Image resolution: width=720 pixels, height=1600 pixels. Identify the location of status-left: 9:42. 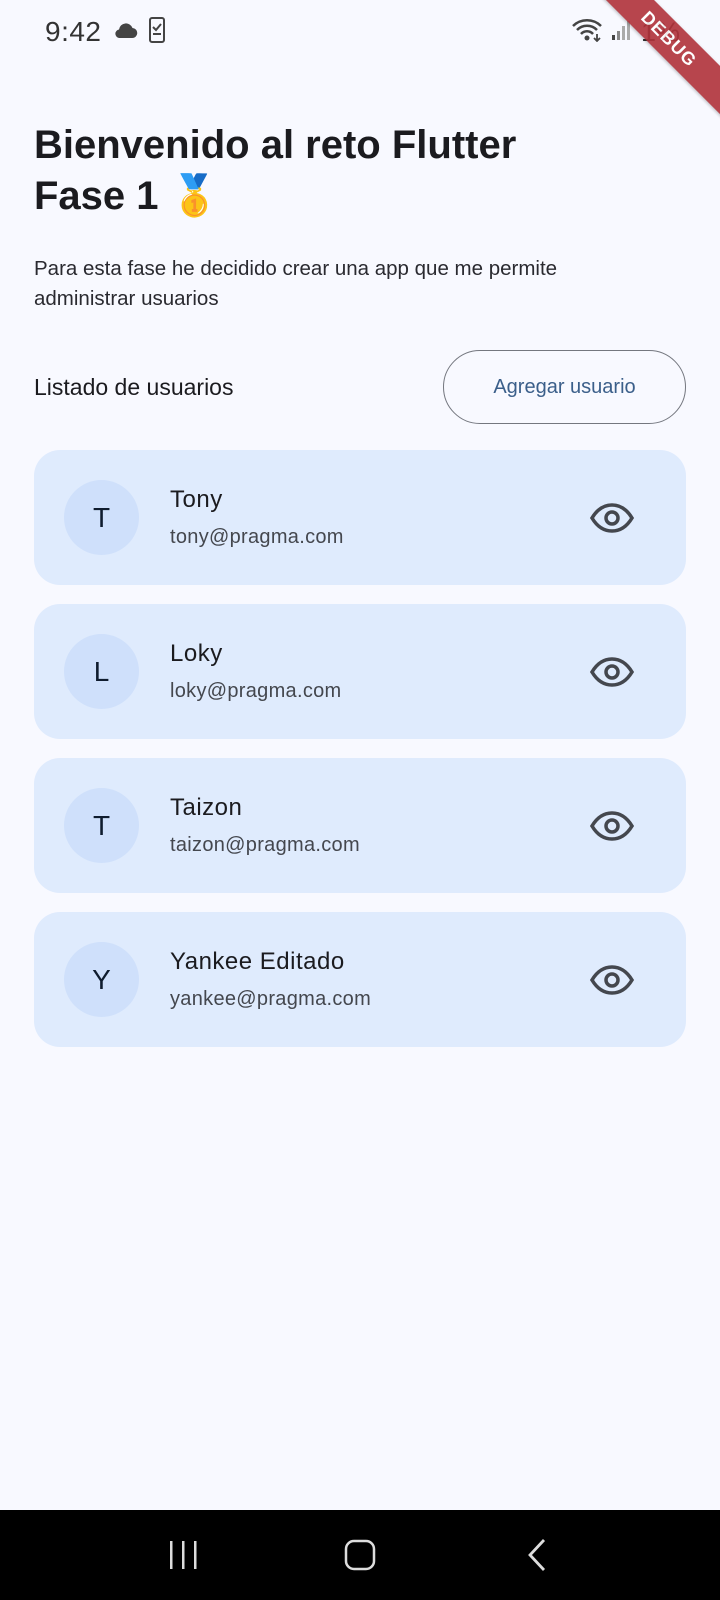
(105, 32).